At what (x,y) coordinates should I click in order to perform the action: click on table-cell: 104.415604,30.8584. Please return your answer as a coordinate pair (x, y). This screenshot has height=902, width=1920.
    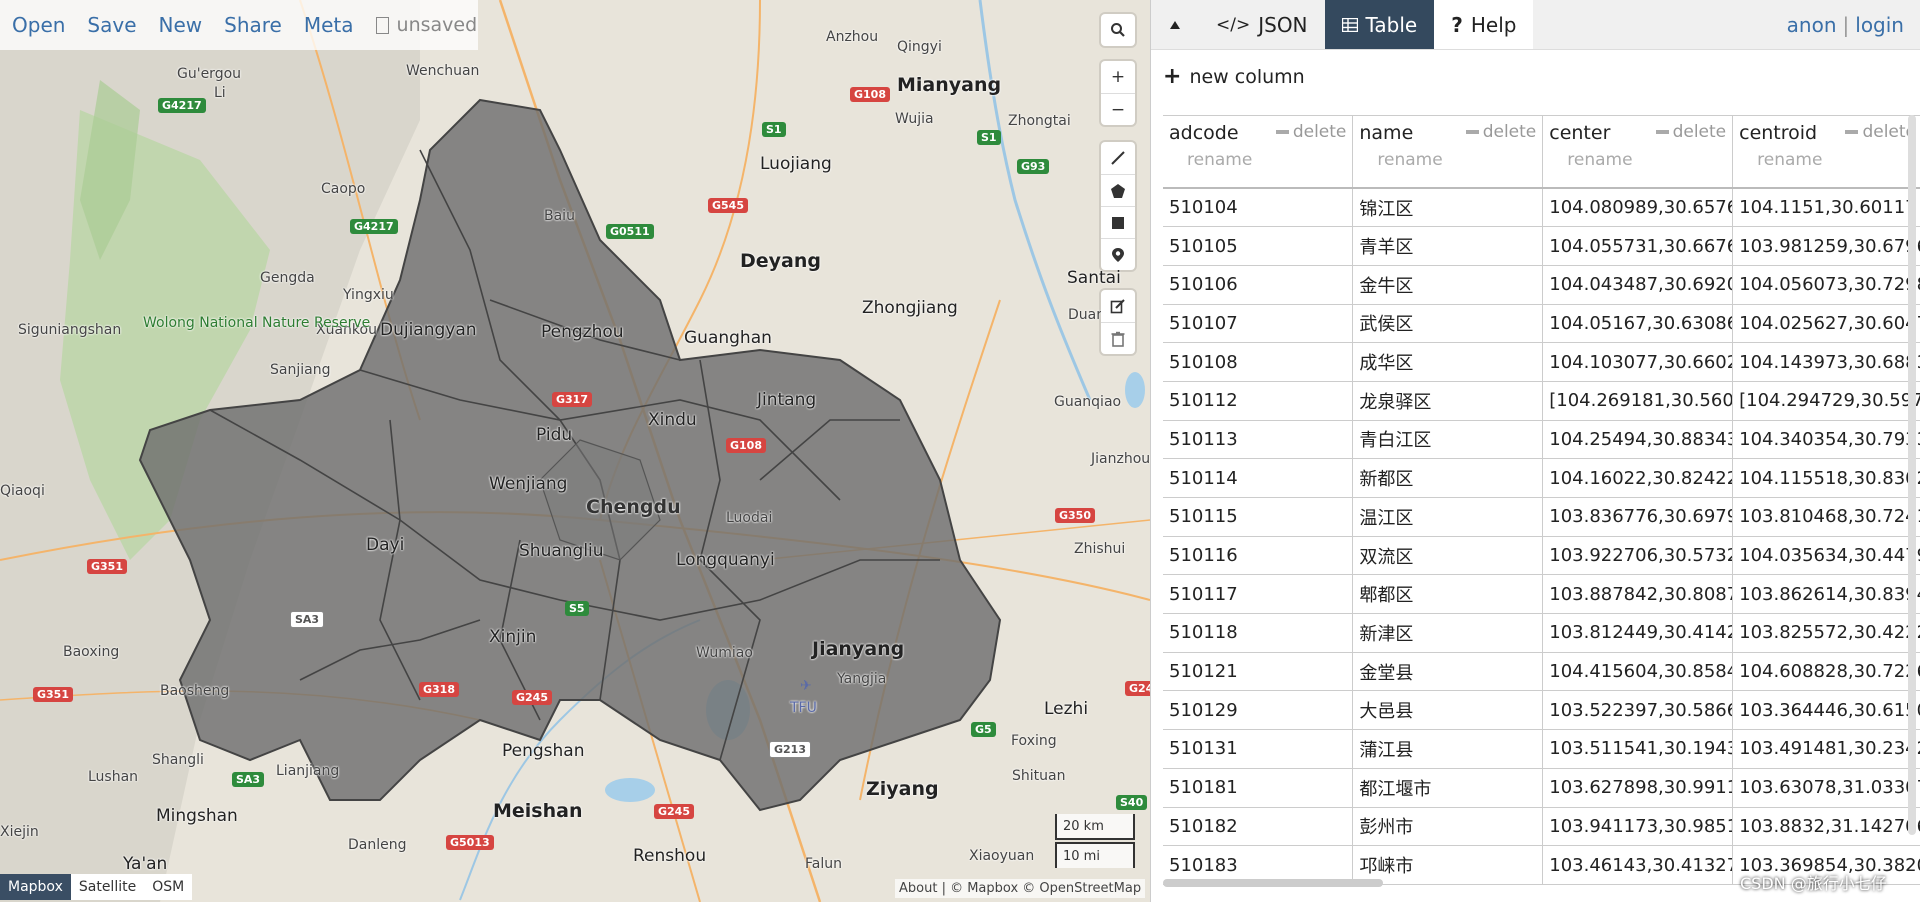
    Looking at the image, I should click on (1638, 672).